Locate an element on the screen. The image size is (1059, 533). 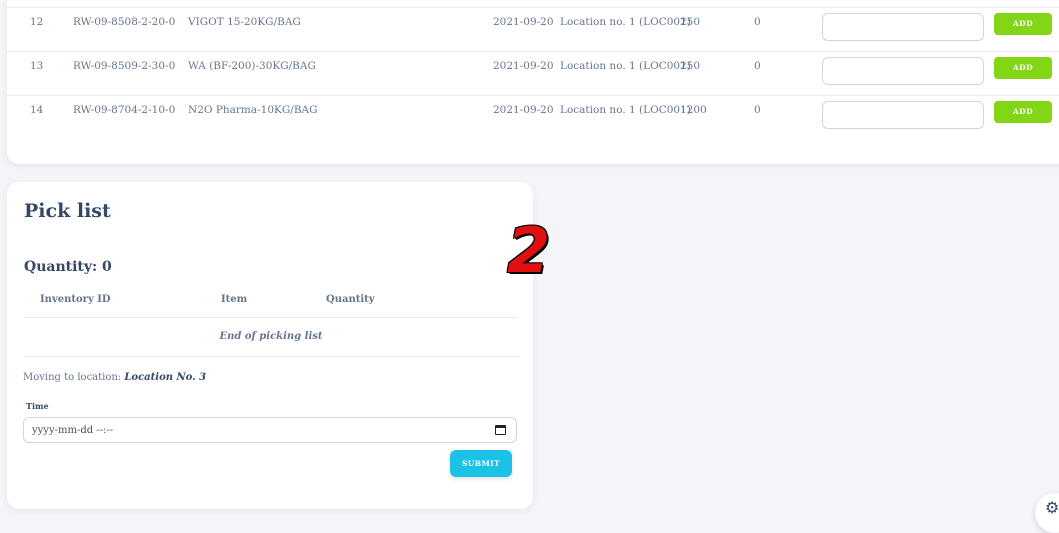
item-name: N2O Pharma-10KG/BAG is located at coordinates (253, 110).